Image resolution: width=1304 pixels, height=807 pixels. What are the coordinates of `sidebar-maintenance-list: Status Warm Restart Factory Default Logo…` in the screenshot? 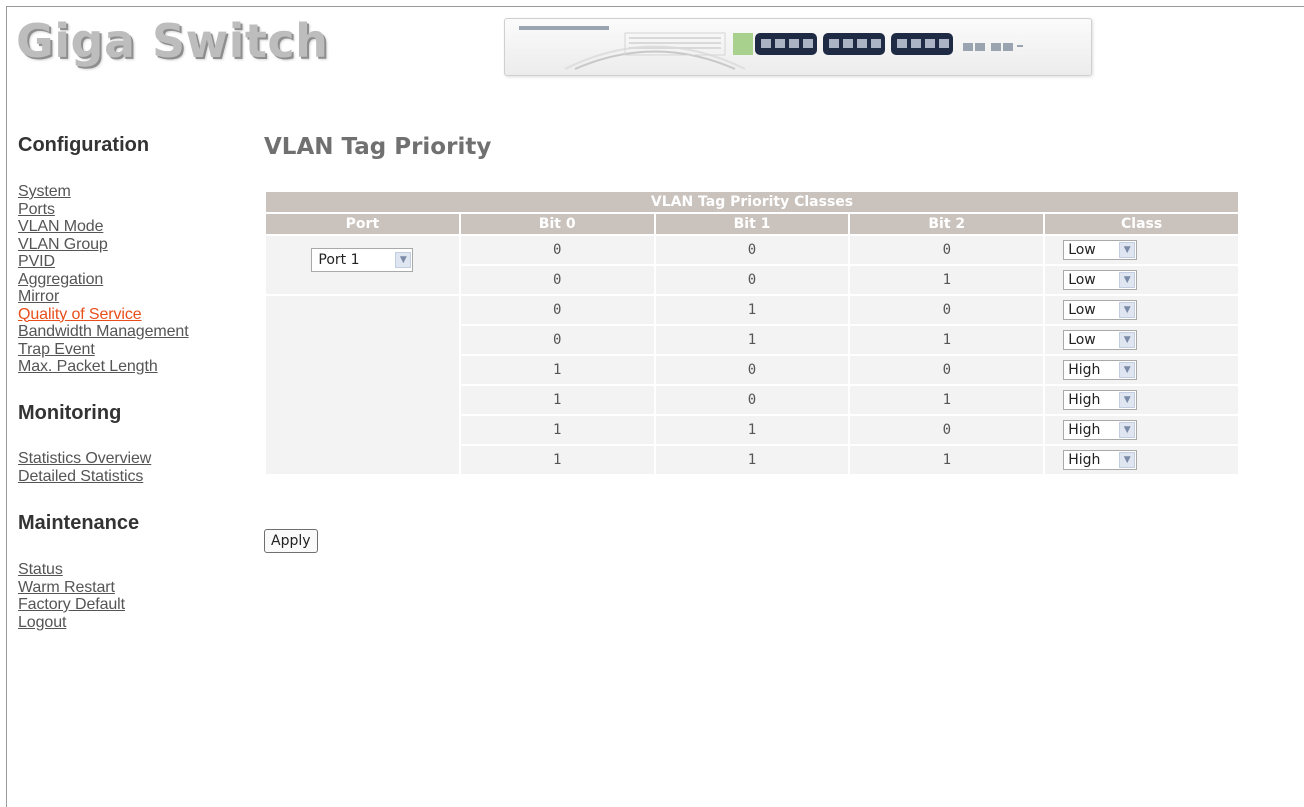 It's located at (71, 596).